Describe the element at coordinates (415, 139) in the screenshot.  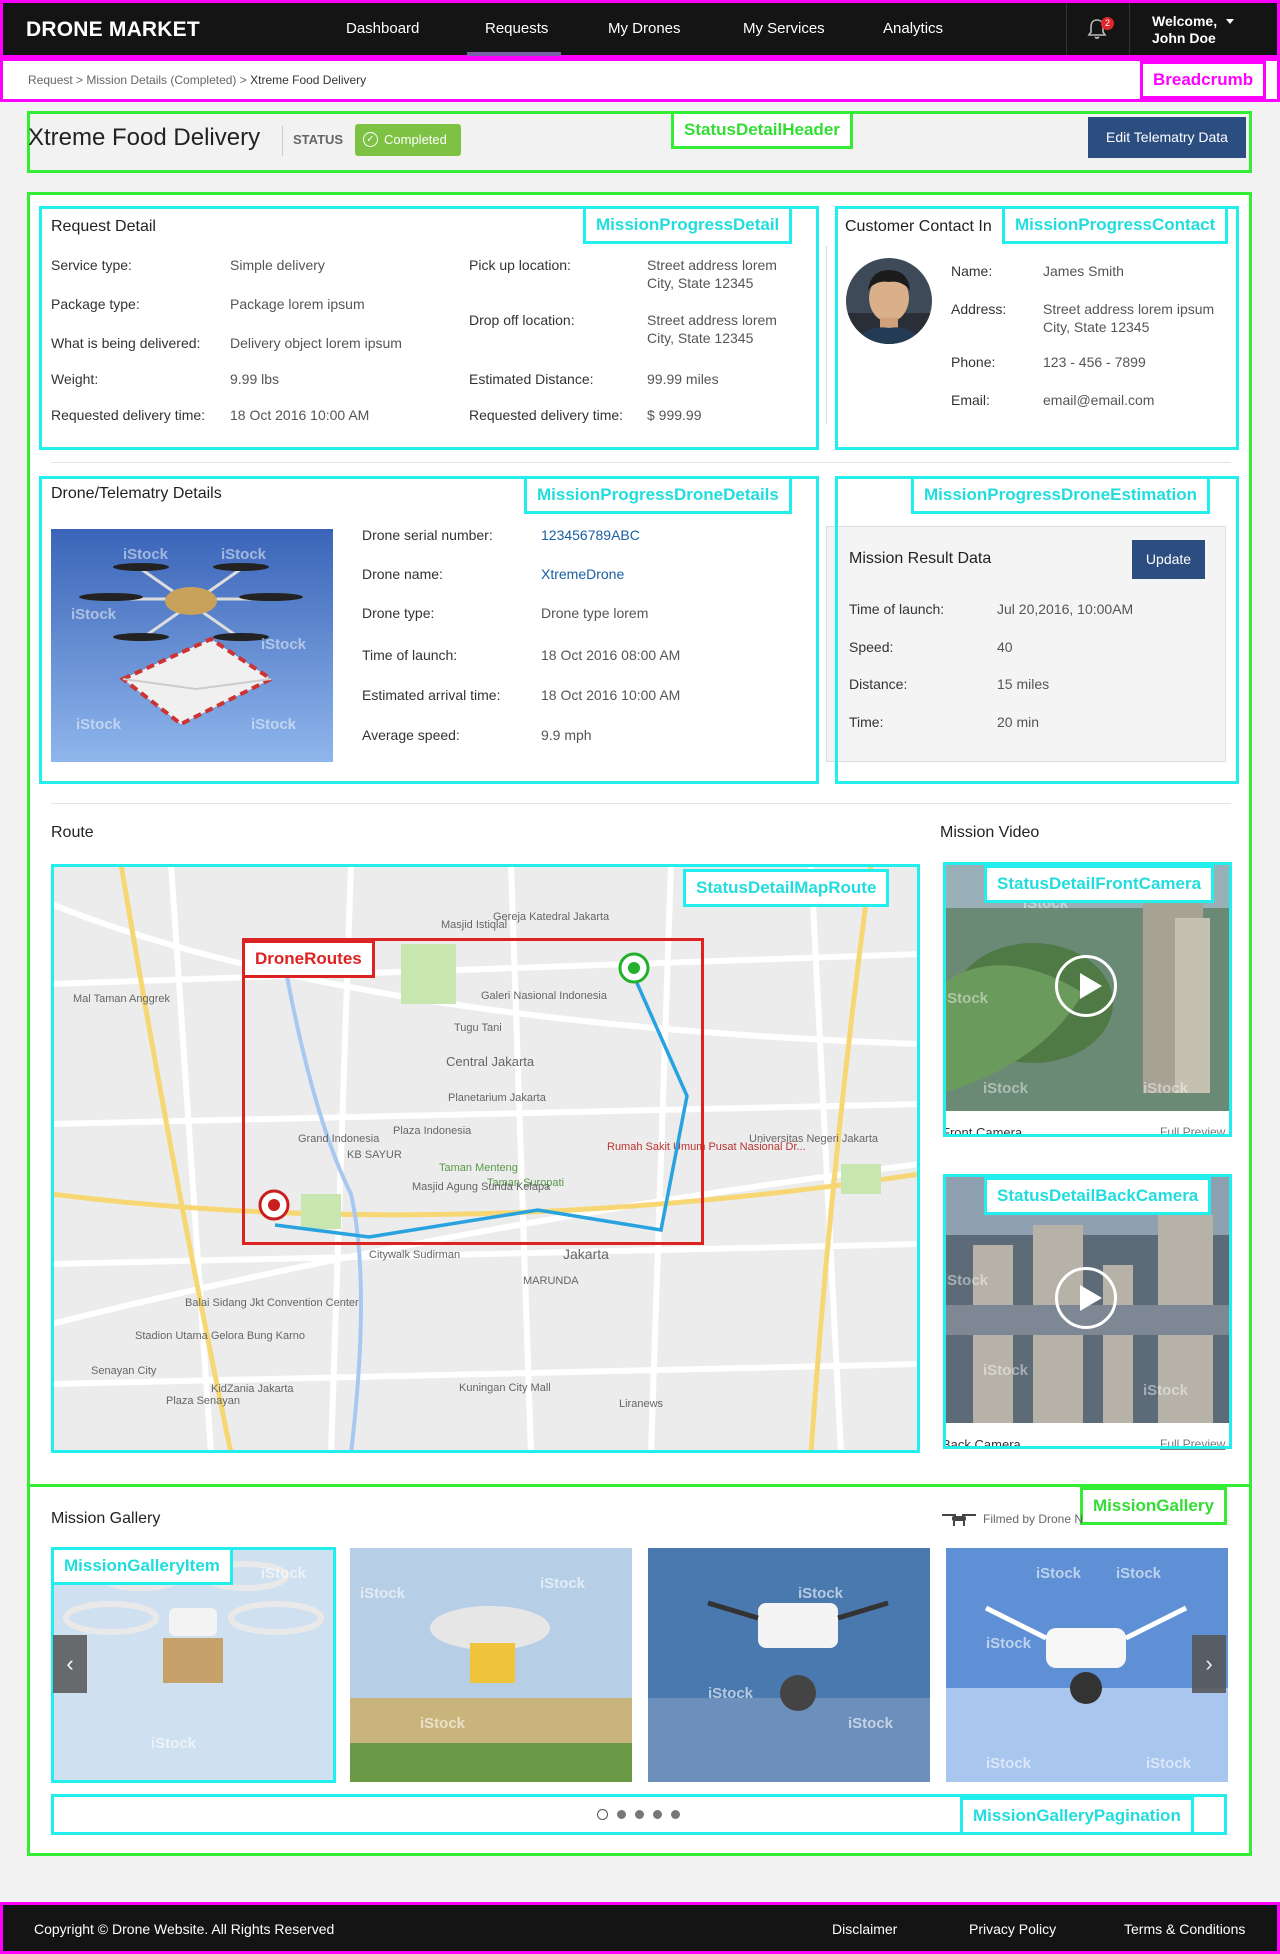
I see `status-text: Completed` at that location.